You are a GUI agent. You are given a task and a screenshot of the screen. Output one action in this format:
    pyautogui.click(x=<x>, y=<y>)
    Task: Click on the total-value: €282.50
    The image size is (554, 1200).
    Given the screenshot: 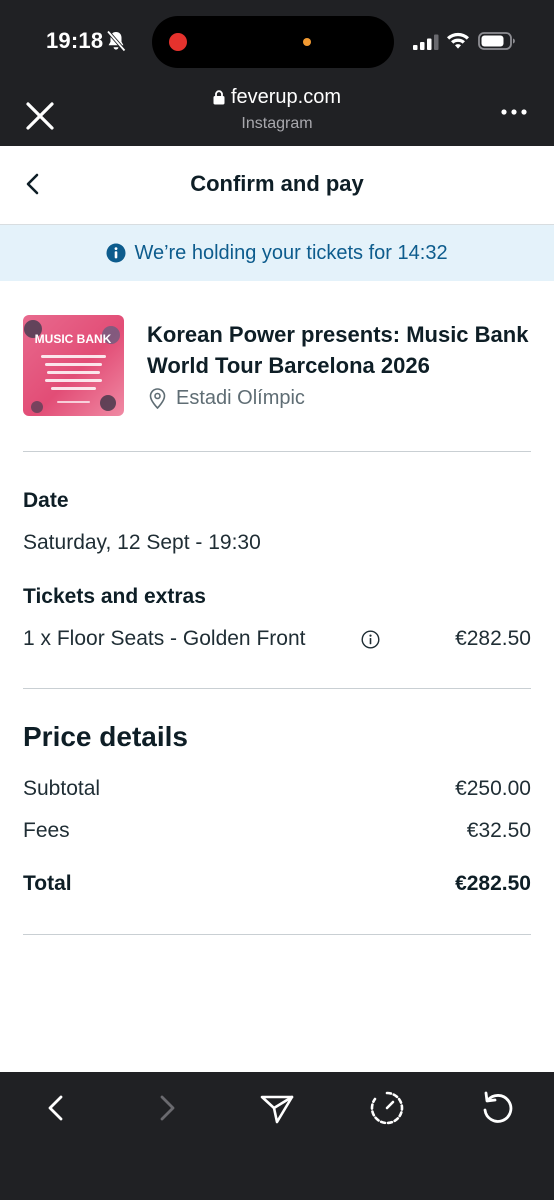 What is the action you would take?
    pyautogui.click(x=493, y=883)
    